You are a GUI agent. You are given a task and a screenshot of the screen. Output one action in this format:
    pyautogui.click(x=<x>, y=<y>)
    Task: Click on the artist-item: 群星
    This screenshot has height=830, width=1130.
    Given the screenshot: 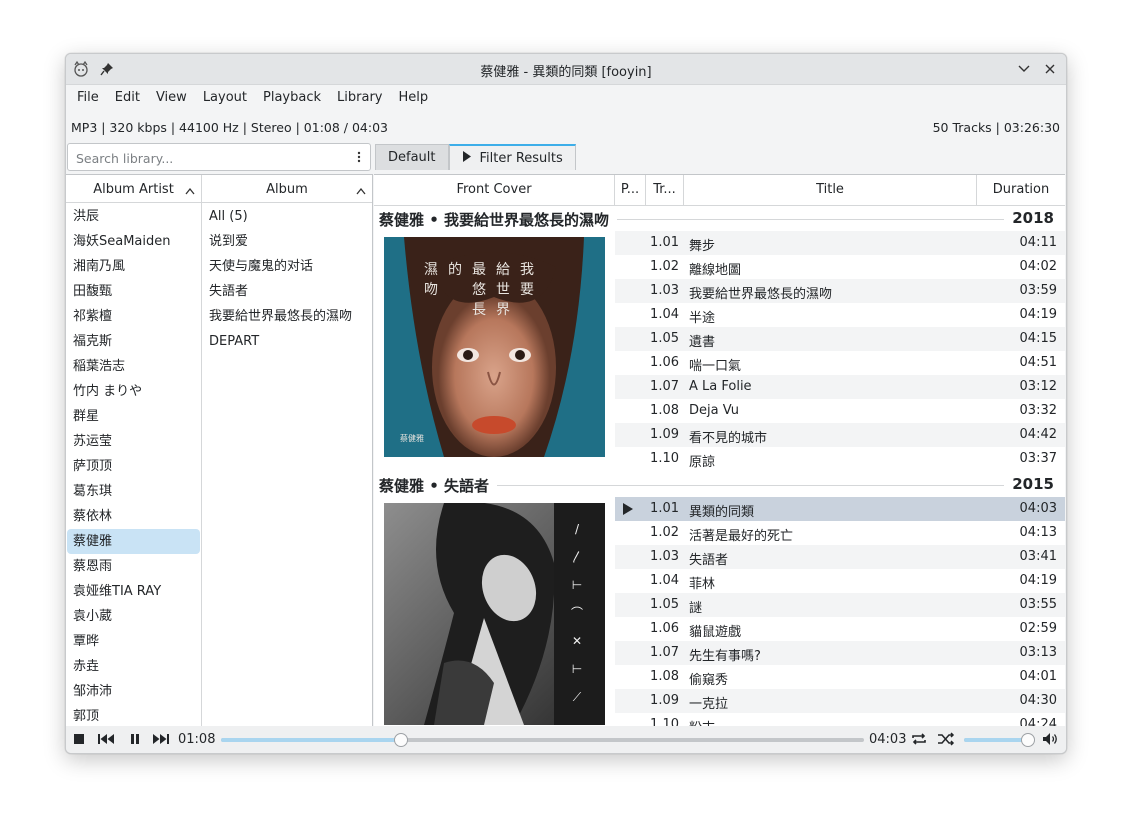 What is the action you would take?
    pyautogui.click(x=133, y=416)
    